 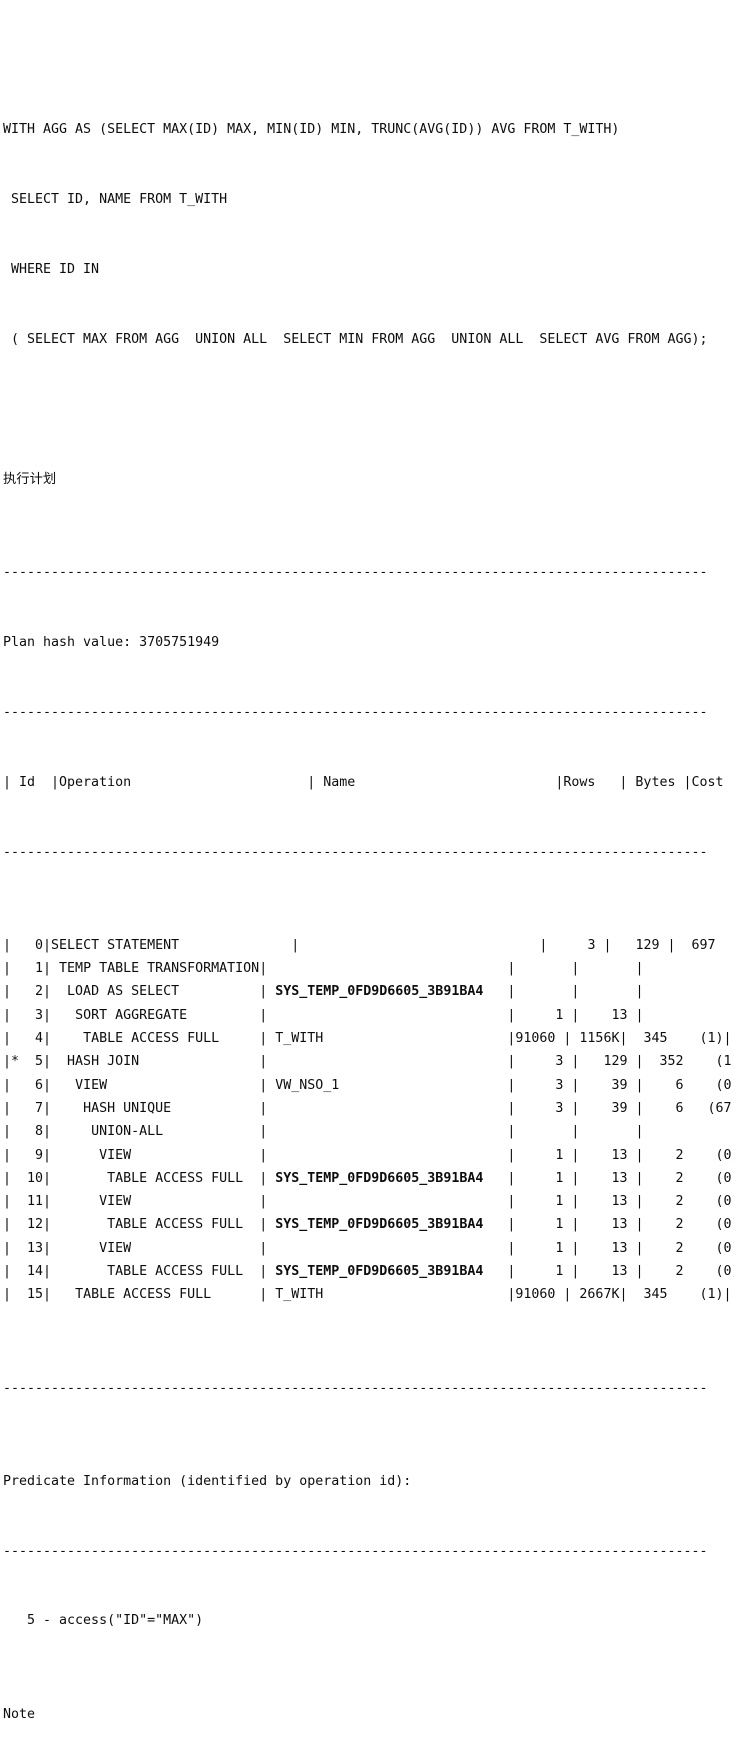 I want to click on plan-row-id: | 15|, so click(x=39, y=1295).